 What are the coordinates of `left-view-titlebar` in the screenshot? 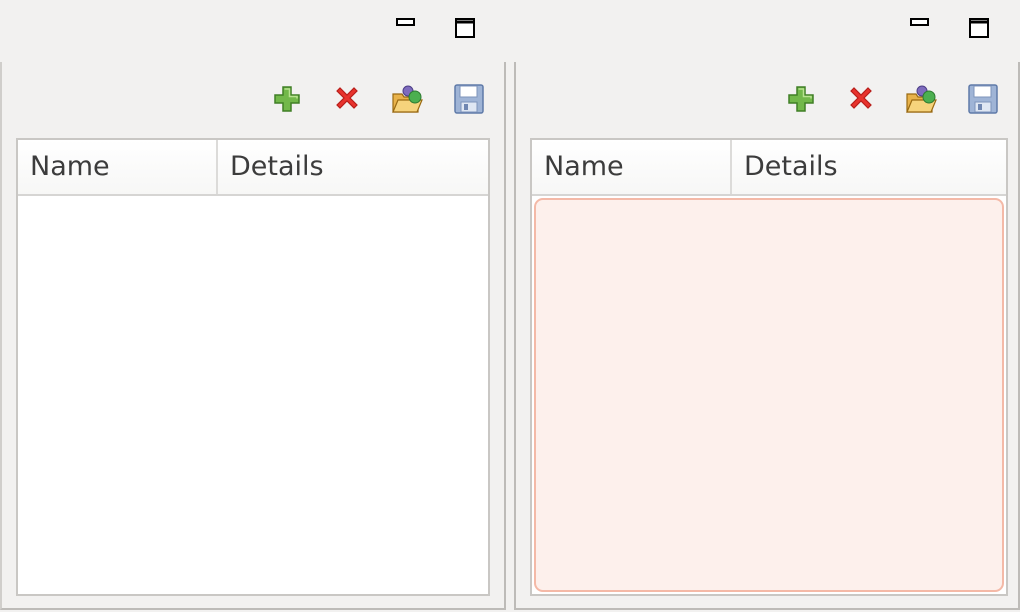 It's located at (253, 30).